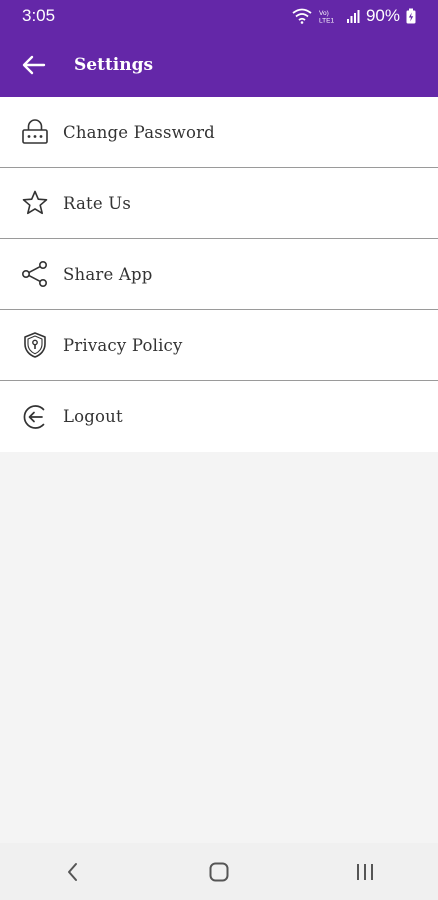 This screenshot has width=438, height=900. I want to click on menu-item-logout: Logout, so click(219, 416).